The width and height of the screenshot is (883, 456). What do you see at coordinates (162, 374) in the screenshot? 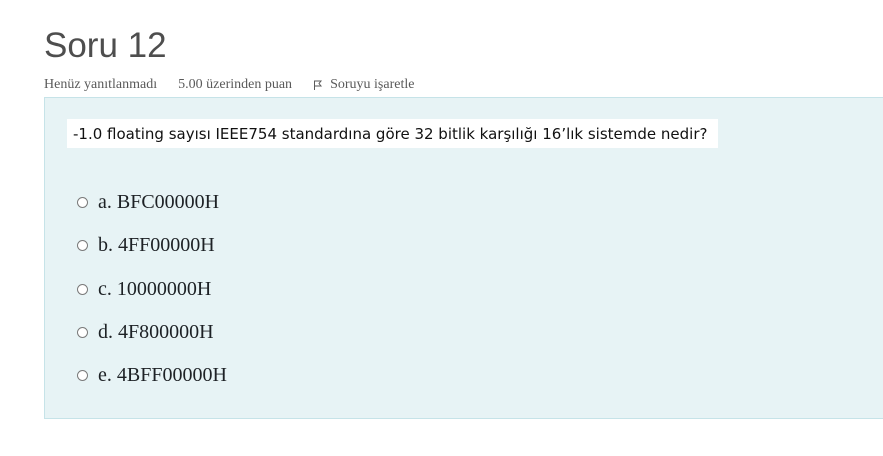
I see `answer-label: e. 4BFF00000H` at bounding box center [162, 374].